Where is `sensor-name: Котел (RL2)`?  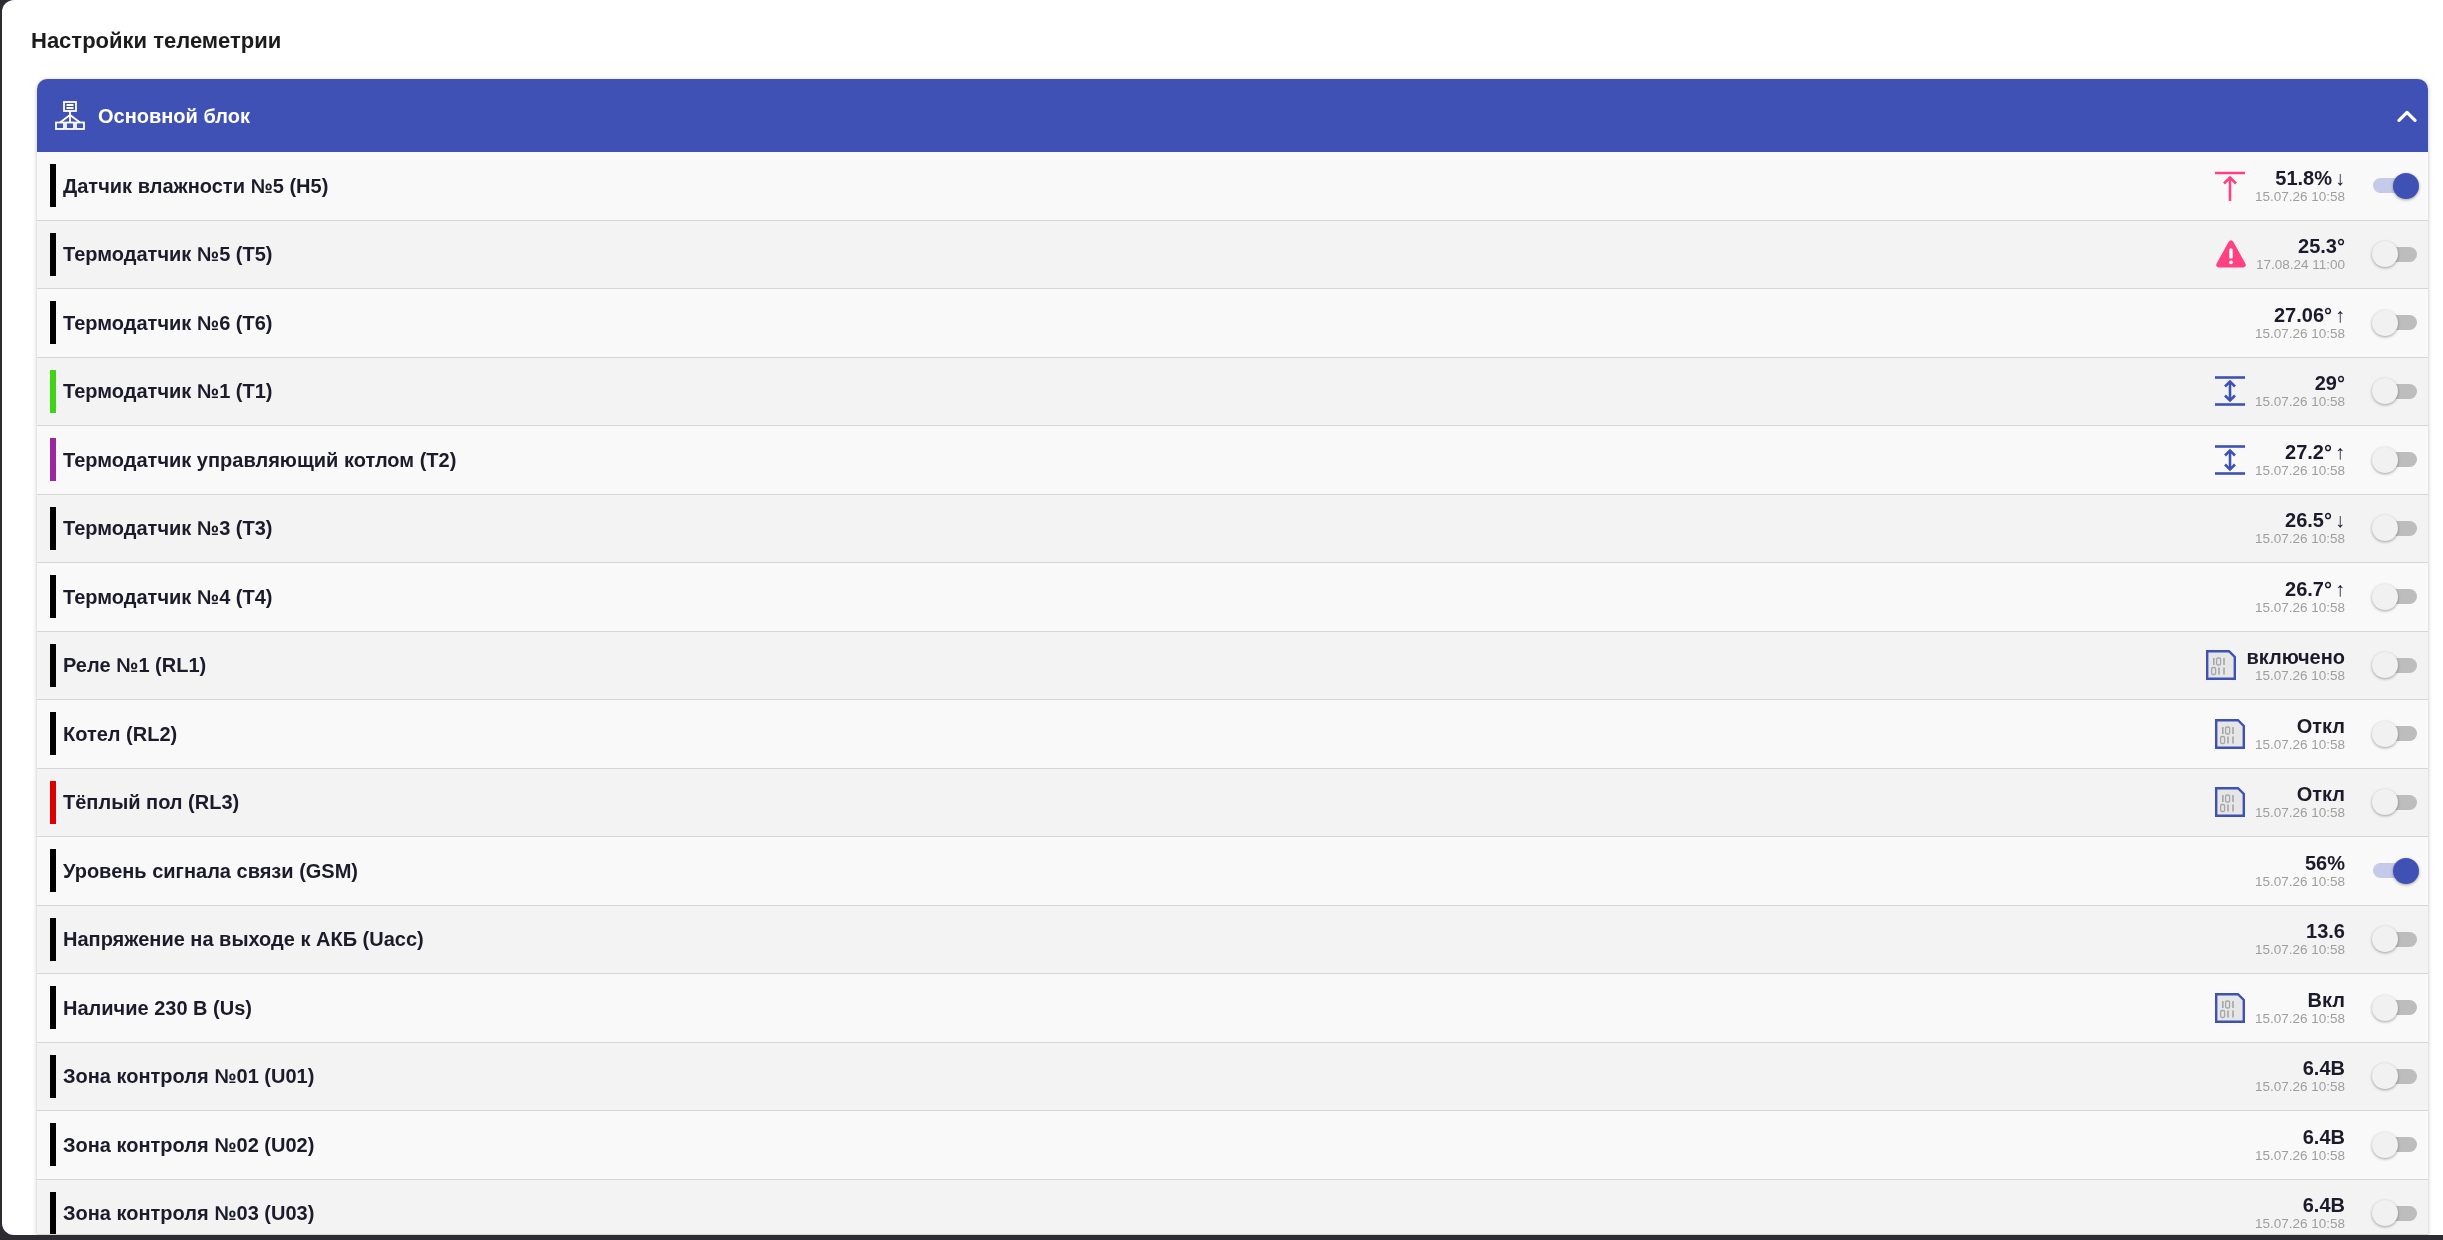 sensor-name: Котел (RL2) is located at coordinates (120, 733).